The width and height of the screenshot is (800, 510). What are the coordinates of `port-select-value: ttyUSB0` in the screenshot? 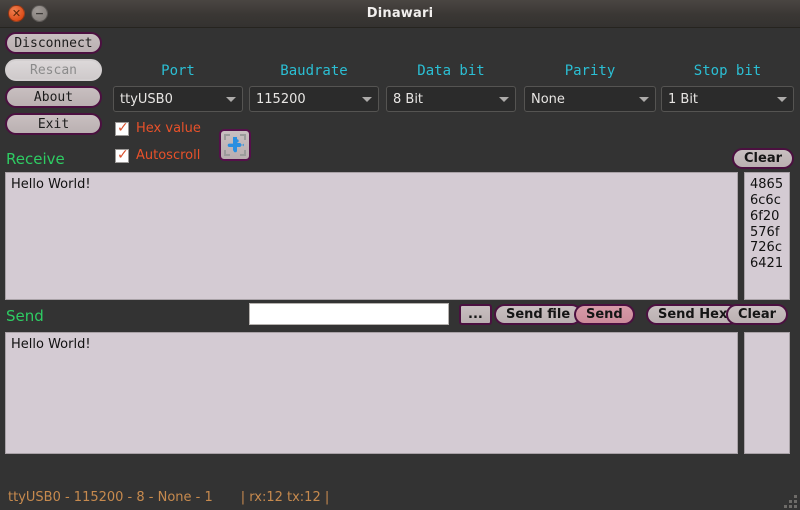 It's located at (146, 99).